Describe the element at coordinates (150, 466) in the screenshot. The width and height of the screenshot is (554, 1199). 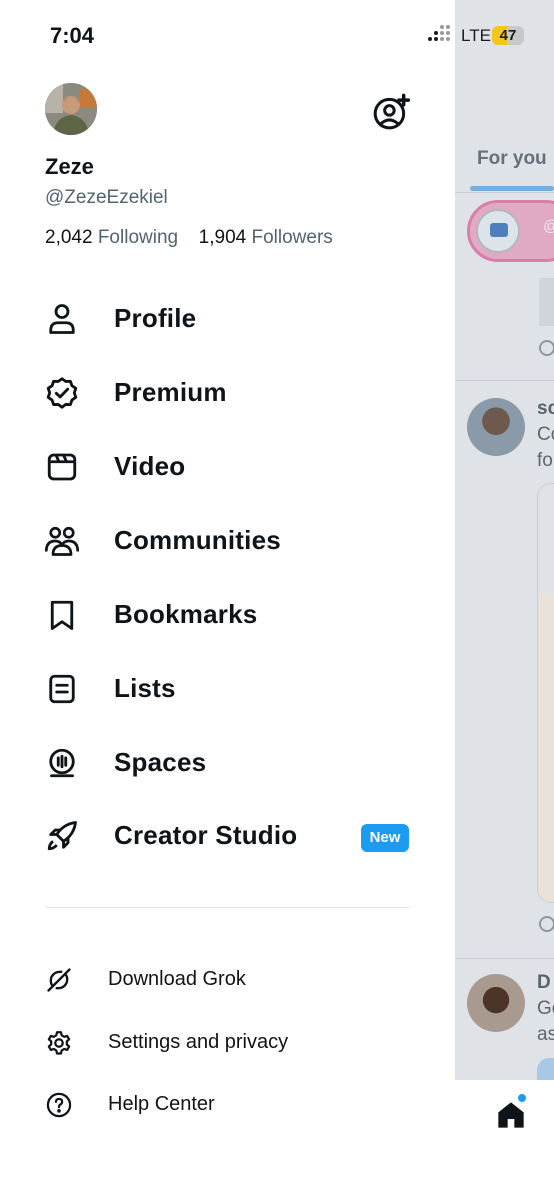
I see `menu-item-label: Video` at that location.